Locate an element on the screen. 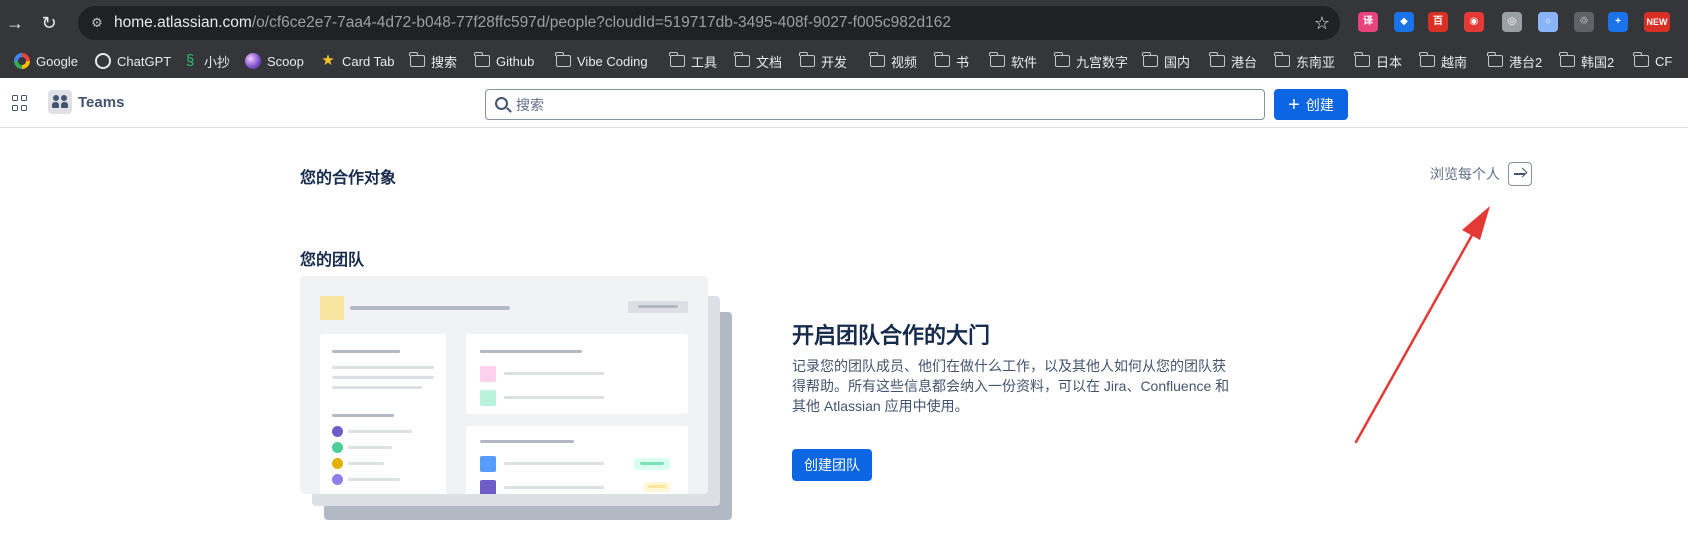 This screenshot has width=1688, height=558. camera-ext-icon: ◎ is located at coordinates (1512, 22).